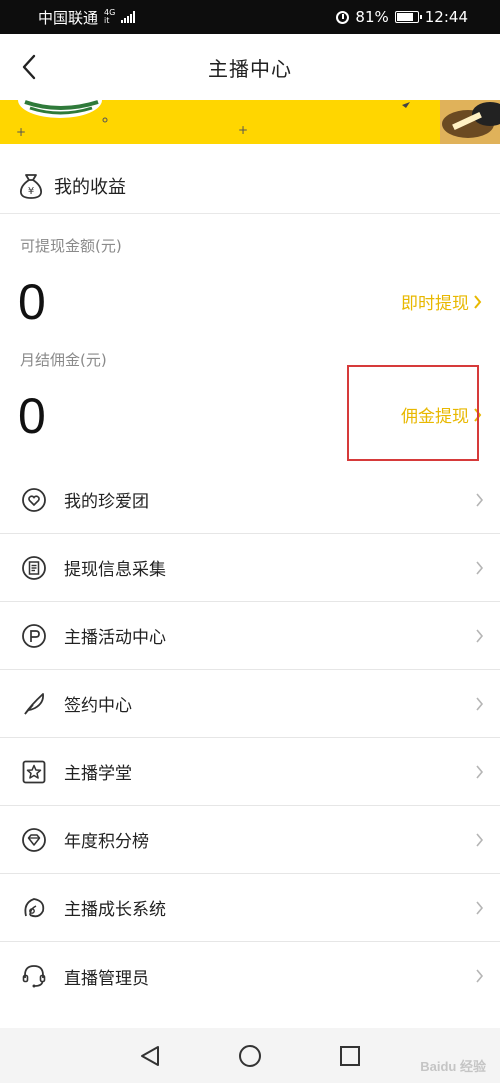  Describe the element at coordinates (71, 246) in the screenshot. I see `withdrawable-label: 可提现金额(元)` at that location.